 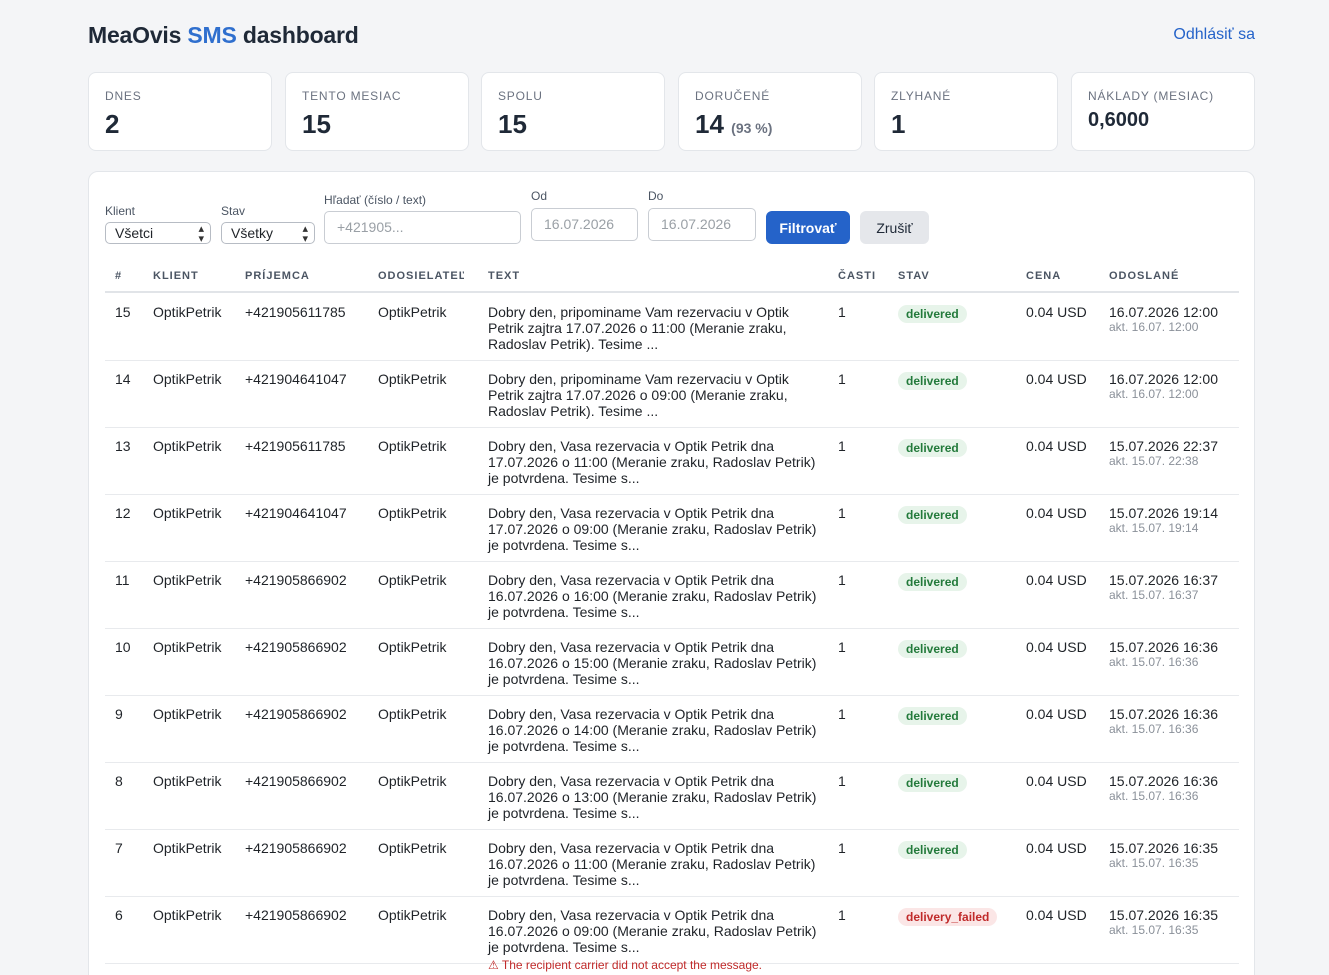 I want to click on cell-id: 15, so click(x=123, y=312).